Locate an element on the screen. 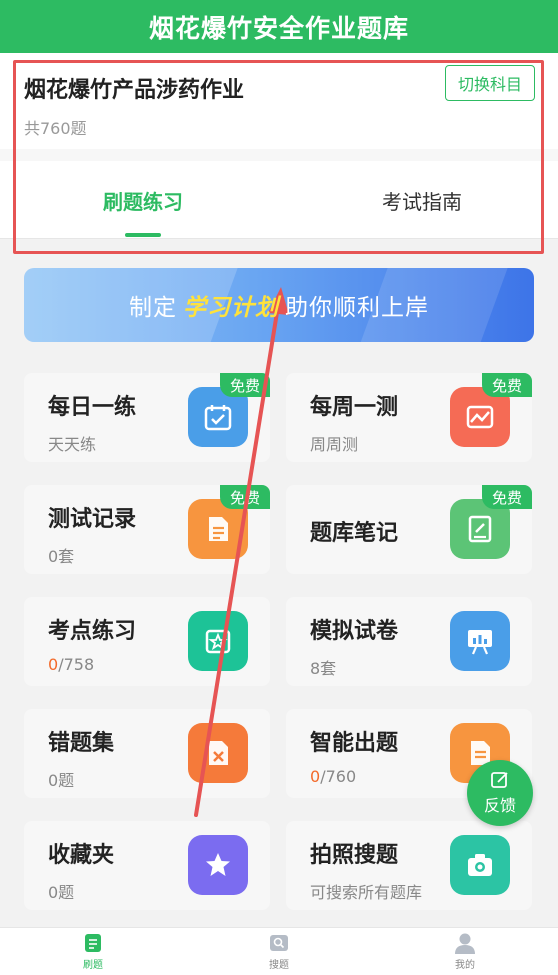 The width and height of the screenshot is (558, 975). search-image-icon is located at coordinates (279, 943).